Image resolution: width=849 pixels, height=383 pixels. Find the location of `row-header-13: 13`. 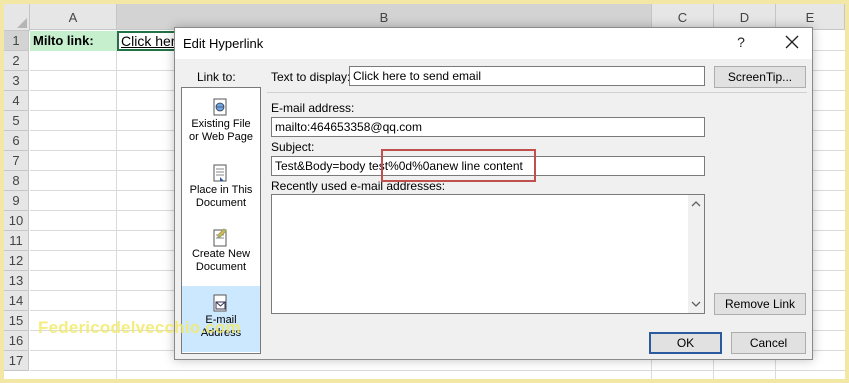

row-header-13: 13 is located at coordinates (16, 281).